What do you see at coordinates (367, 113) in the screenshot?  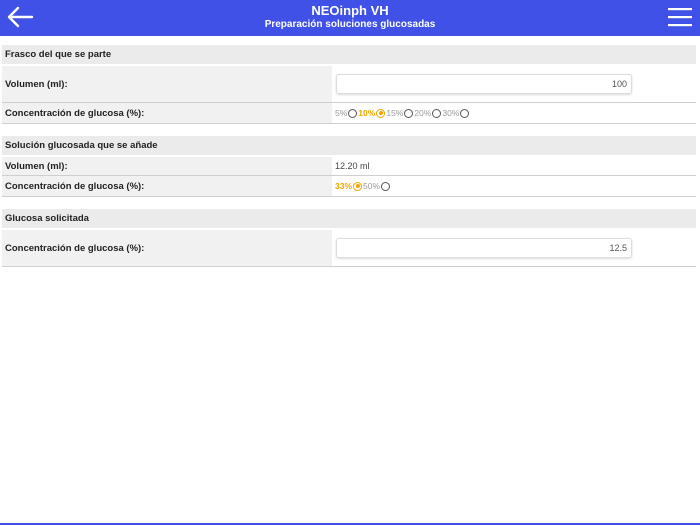 I see `radio-label: 10%` at bounding box center [367, 113].